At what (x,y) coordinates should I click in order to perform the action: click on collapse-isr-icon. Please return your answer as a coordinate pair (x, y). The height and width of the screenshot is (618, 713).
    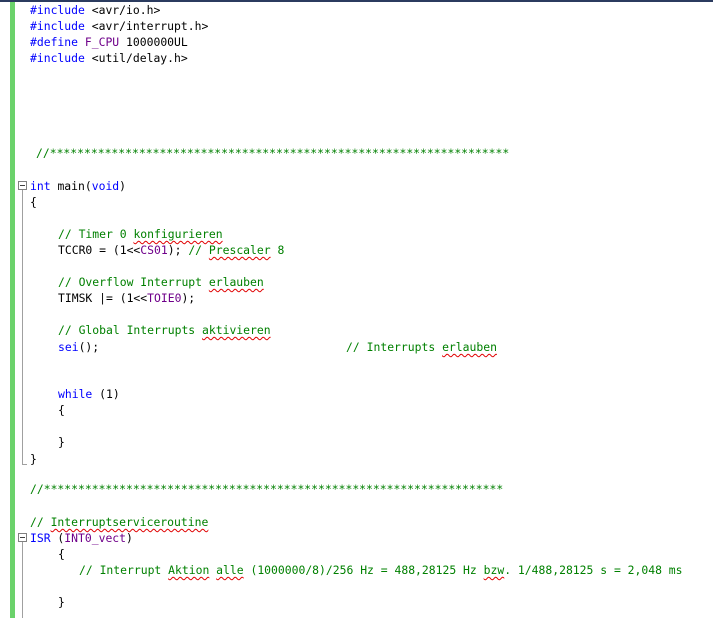
    Looking at the image, I should click on (22, 537).